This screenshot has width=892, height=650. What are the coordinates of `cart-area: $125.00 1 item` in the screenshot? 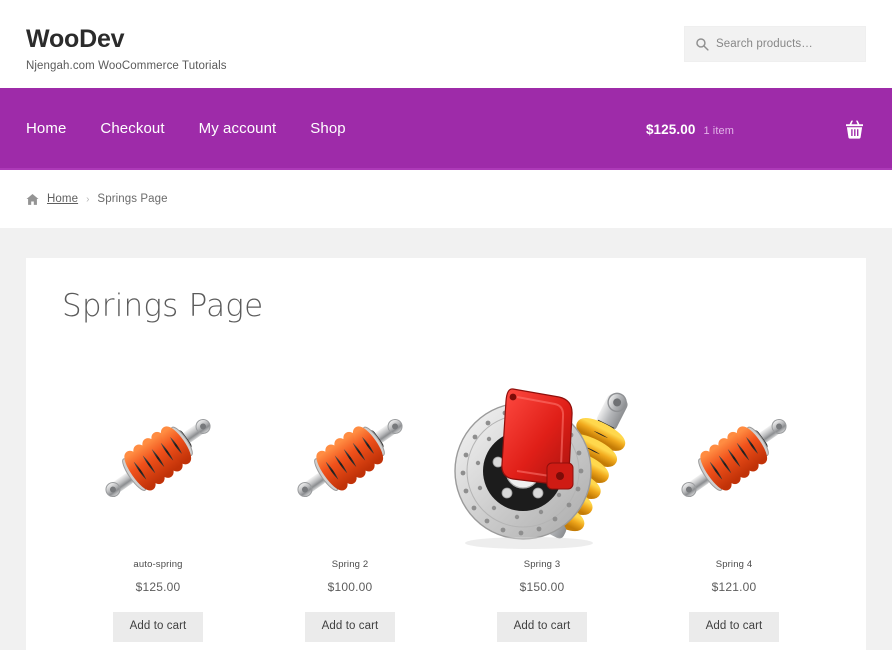 It's located at (756, 129).